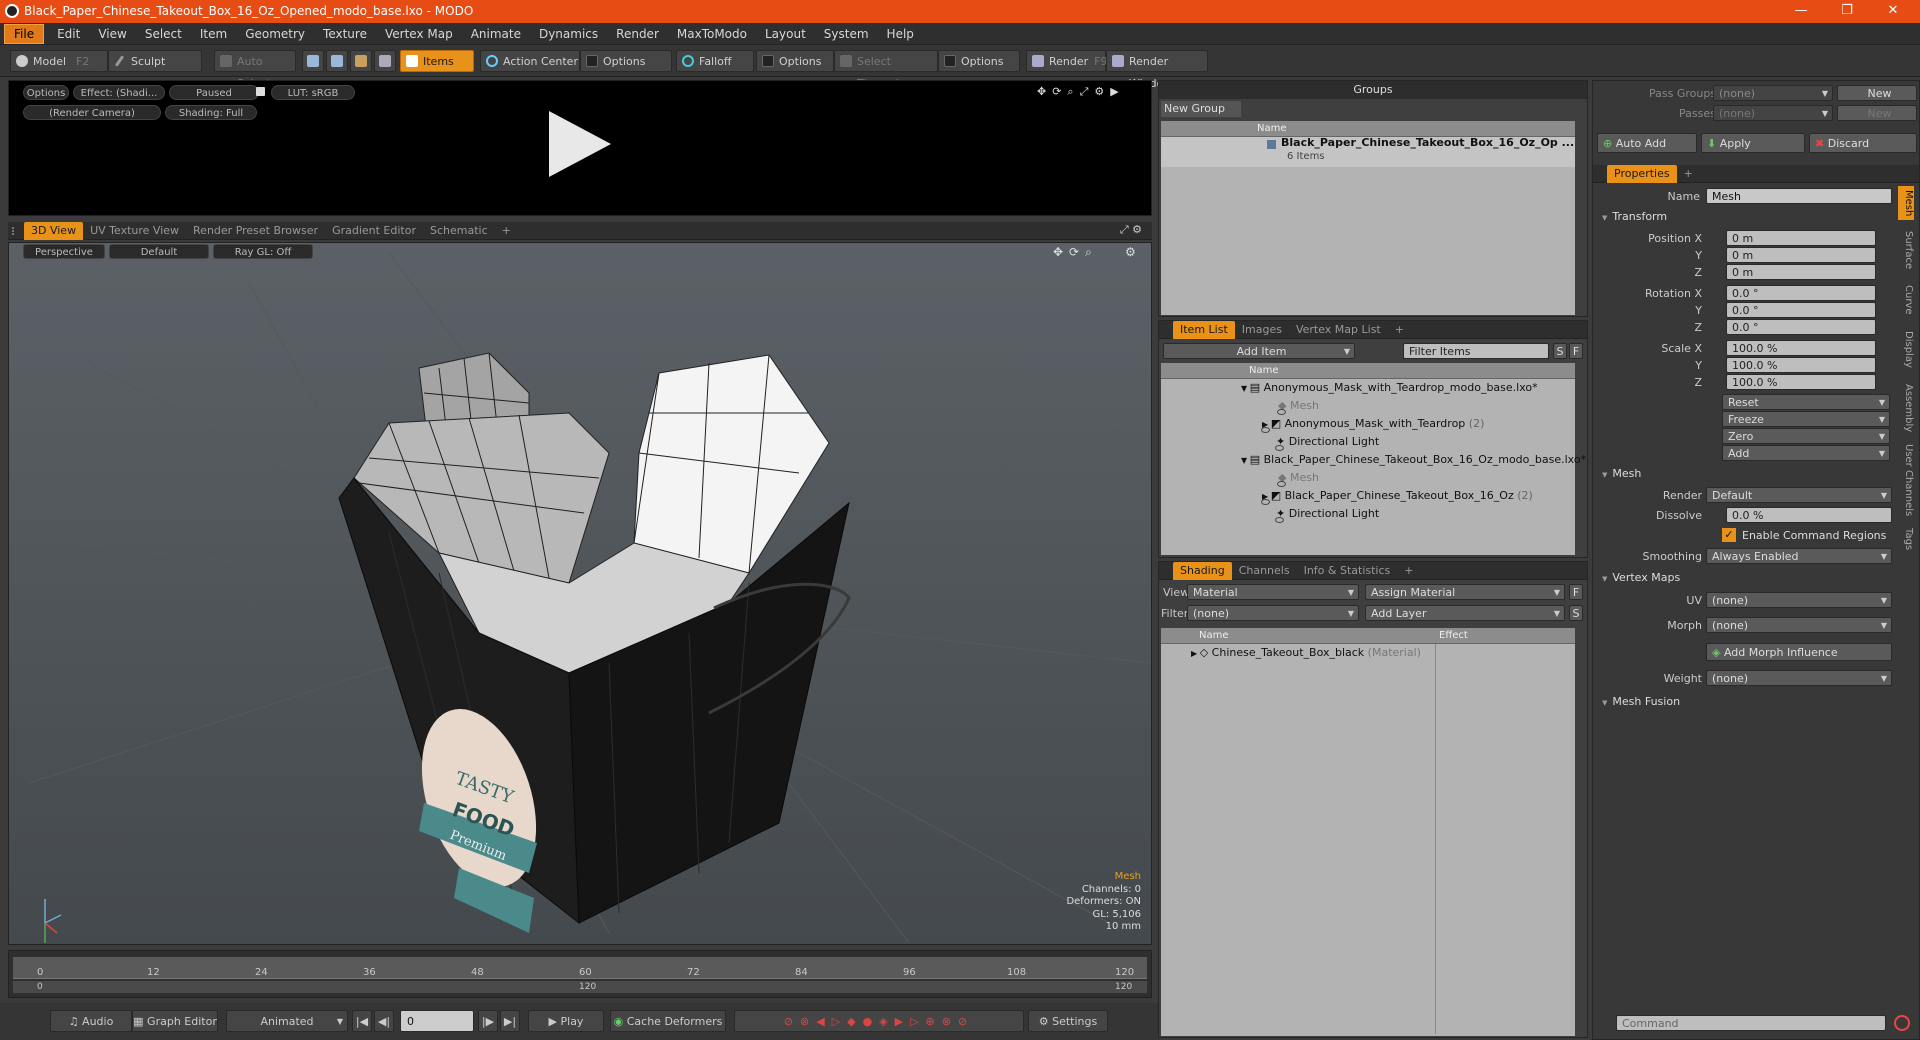 Image resolution: width=1920 pixels, height=1040 pixels. I want to click on tab-schematic: Schematic, so click(459, 231).